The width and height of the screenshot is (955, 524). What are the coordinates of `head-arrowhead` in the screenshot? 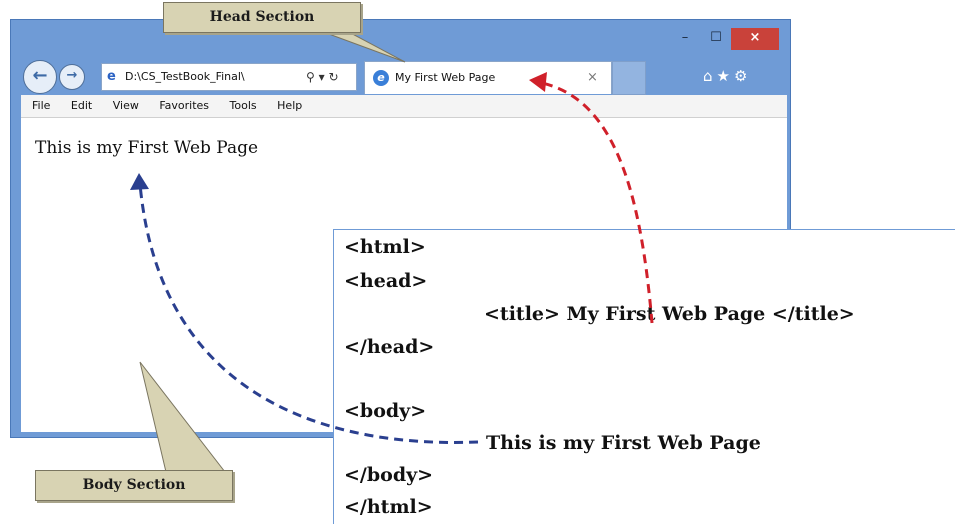 It's located at (538, 82).